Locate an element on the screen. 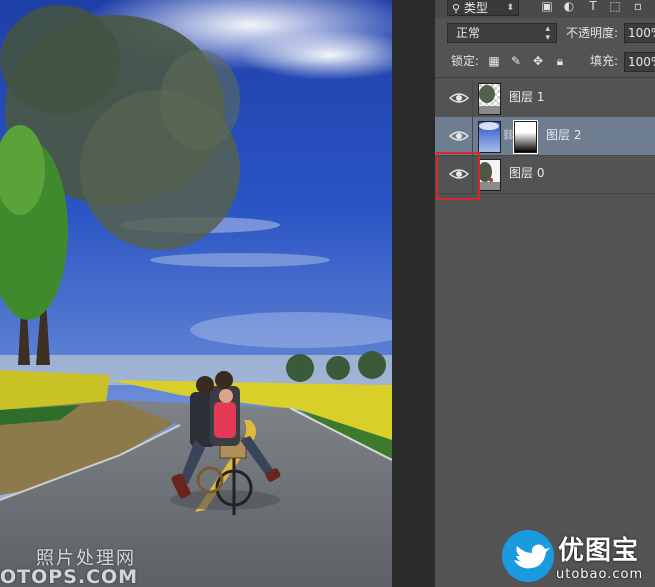  type-filter-icon: T is located at coordinates (593, 6).